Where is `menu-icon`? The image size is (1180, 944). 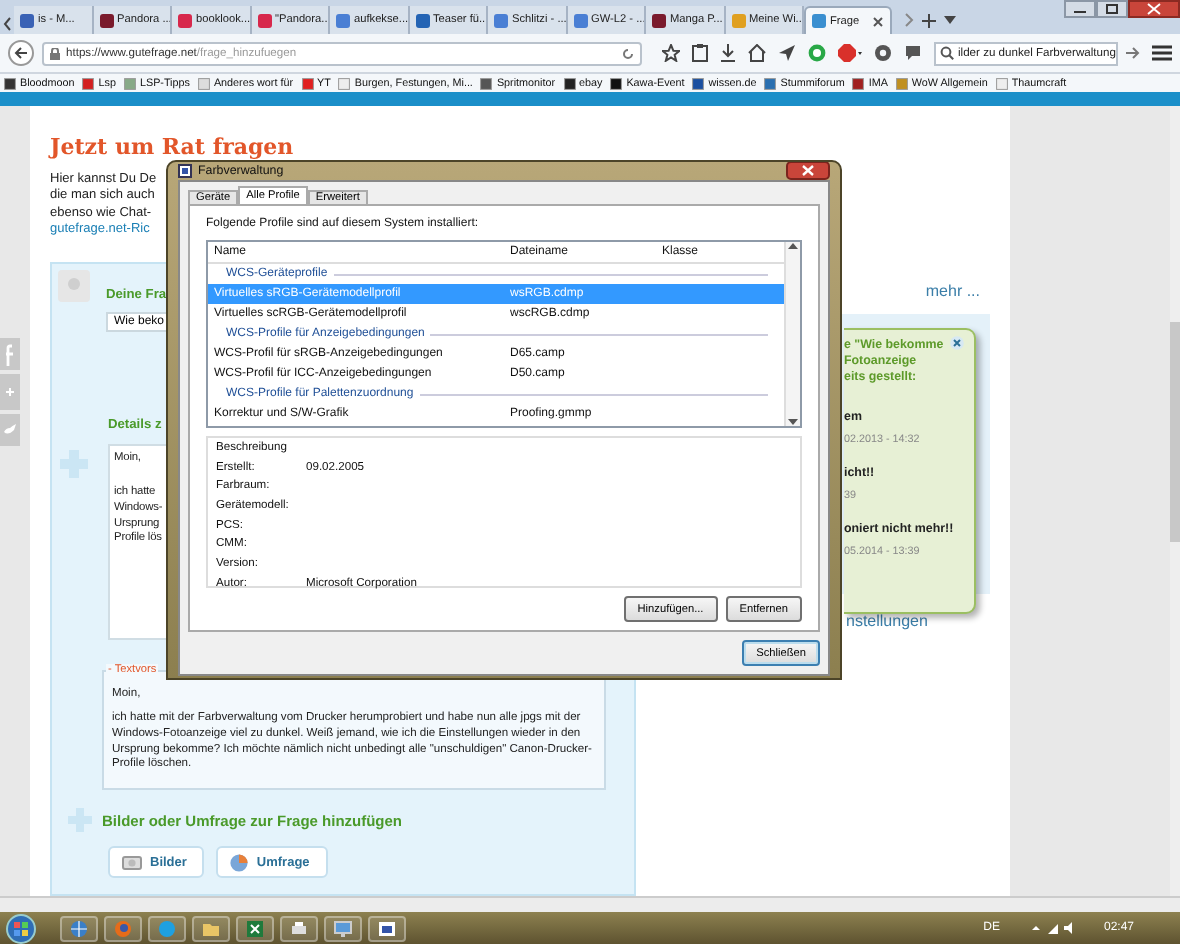
menu-icon is located at coordinates (1162, 53).